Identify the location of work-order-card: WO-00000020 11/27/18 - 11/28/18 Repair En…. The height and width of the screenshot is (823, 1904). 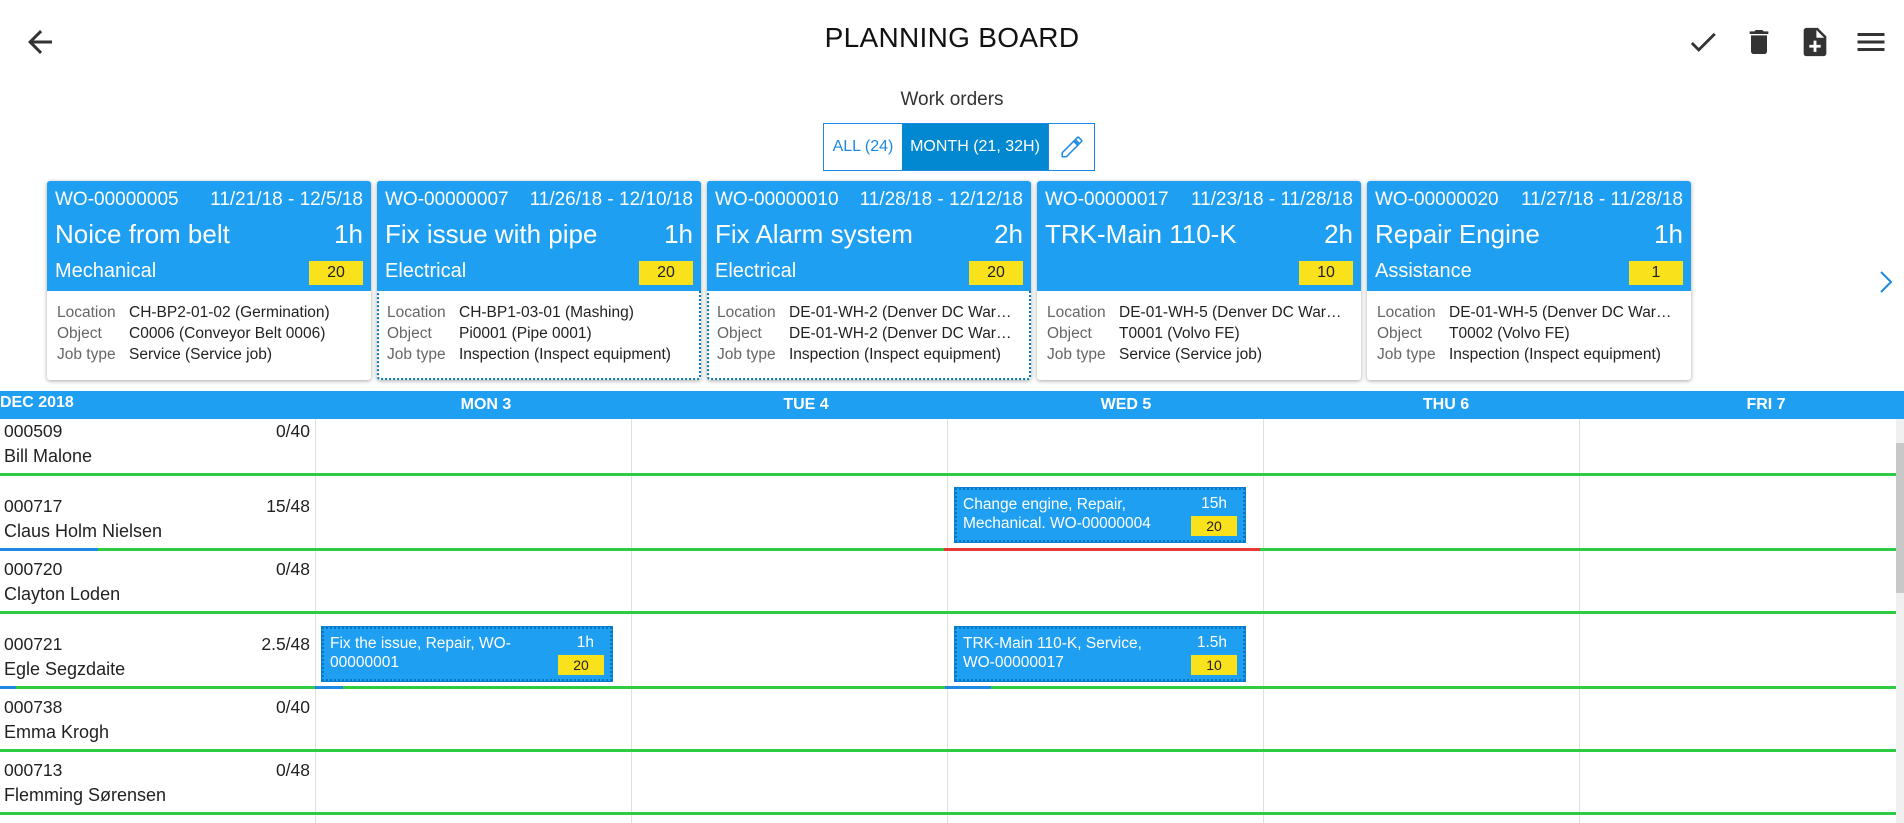
(1529, 280).